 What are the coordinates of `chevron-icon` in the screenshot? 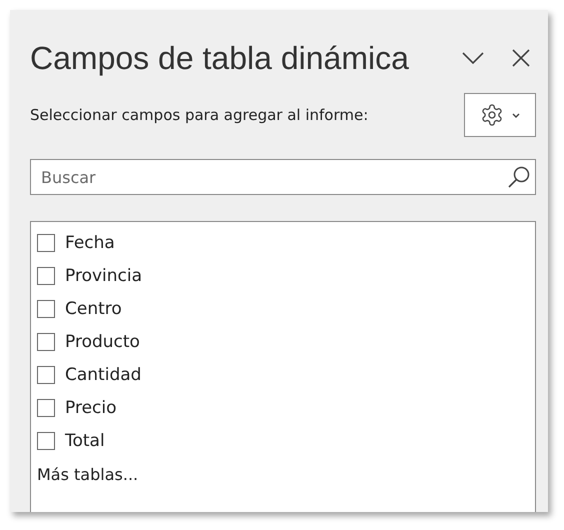 It's located at (473, 58).